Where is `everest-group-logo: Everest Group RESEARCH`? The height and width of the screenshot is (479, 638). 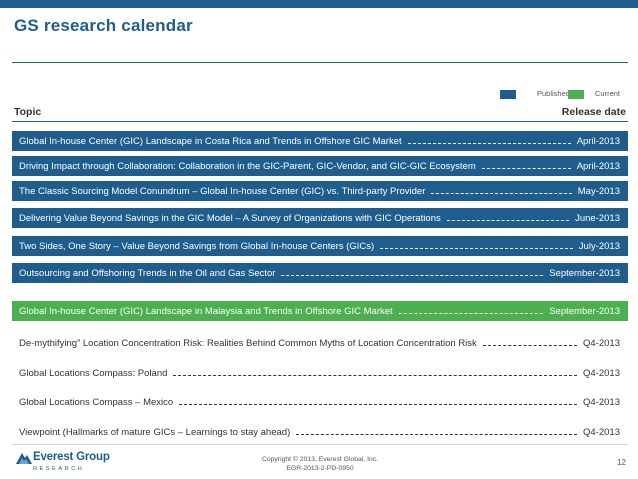 everest-group-logo: Everest Group RESEARCH is located at coordinates (66, 462).